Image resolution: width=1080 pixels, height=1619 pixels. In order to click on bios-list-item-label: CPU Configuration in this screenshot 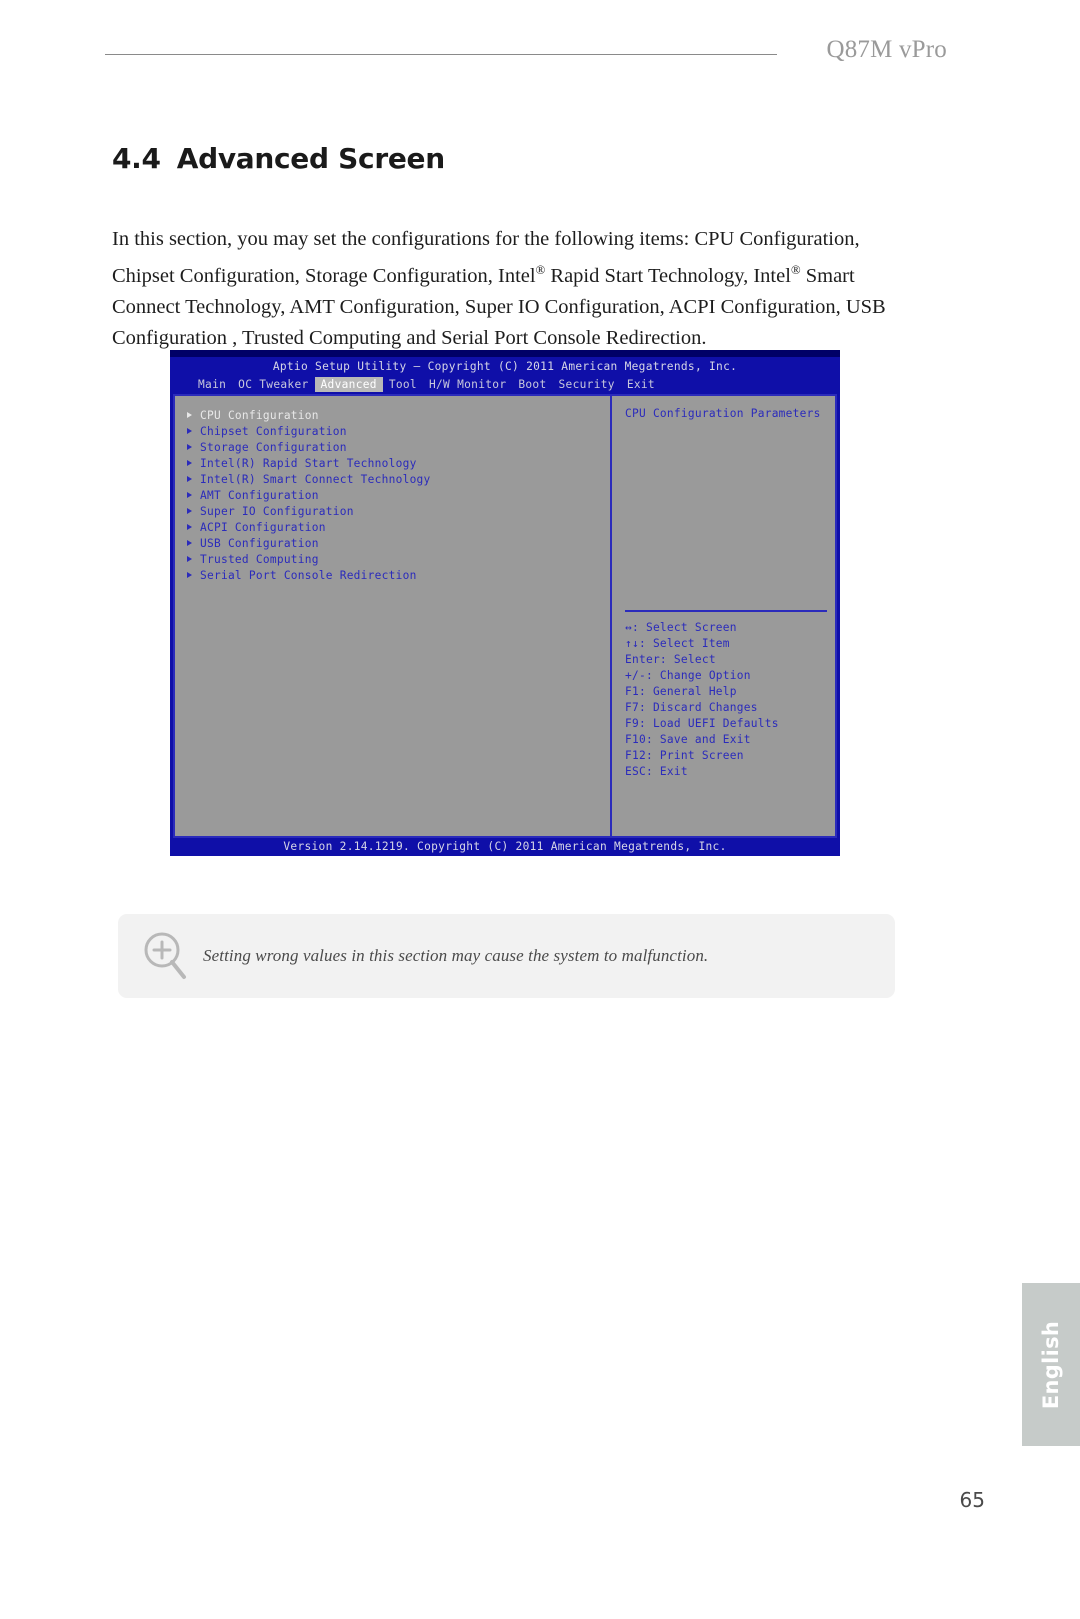, I will do `click(259, 415)`.